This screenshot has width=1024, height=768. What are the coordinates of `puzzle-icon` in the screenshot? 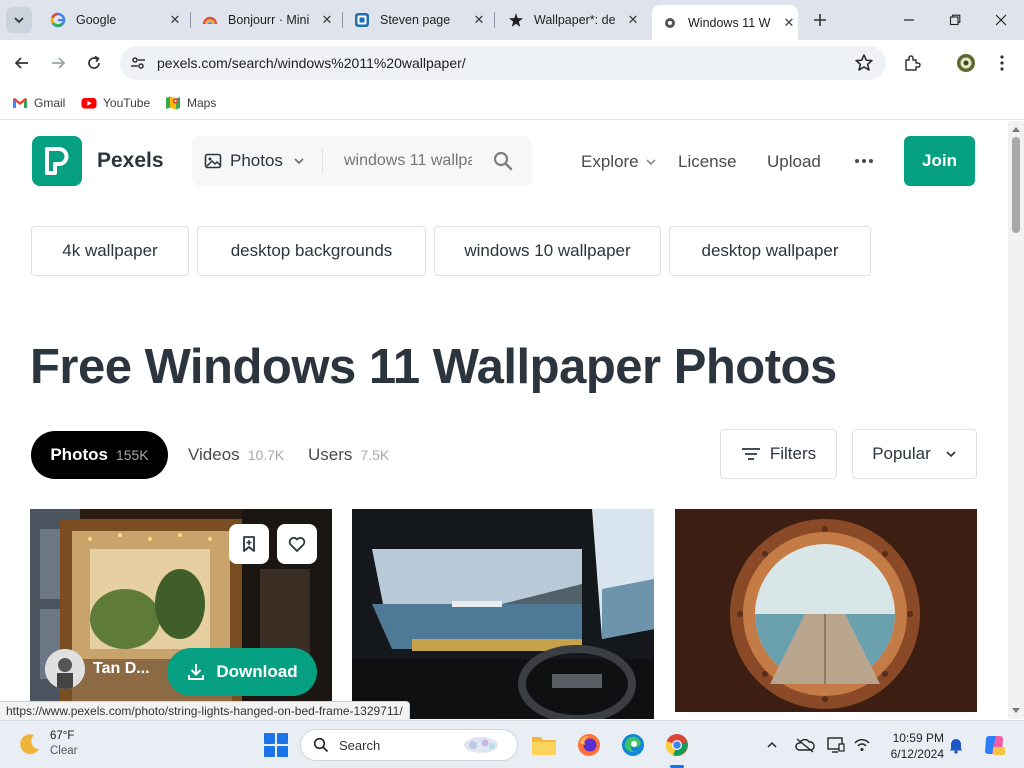 It's located at (913, 63).